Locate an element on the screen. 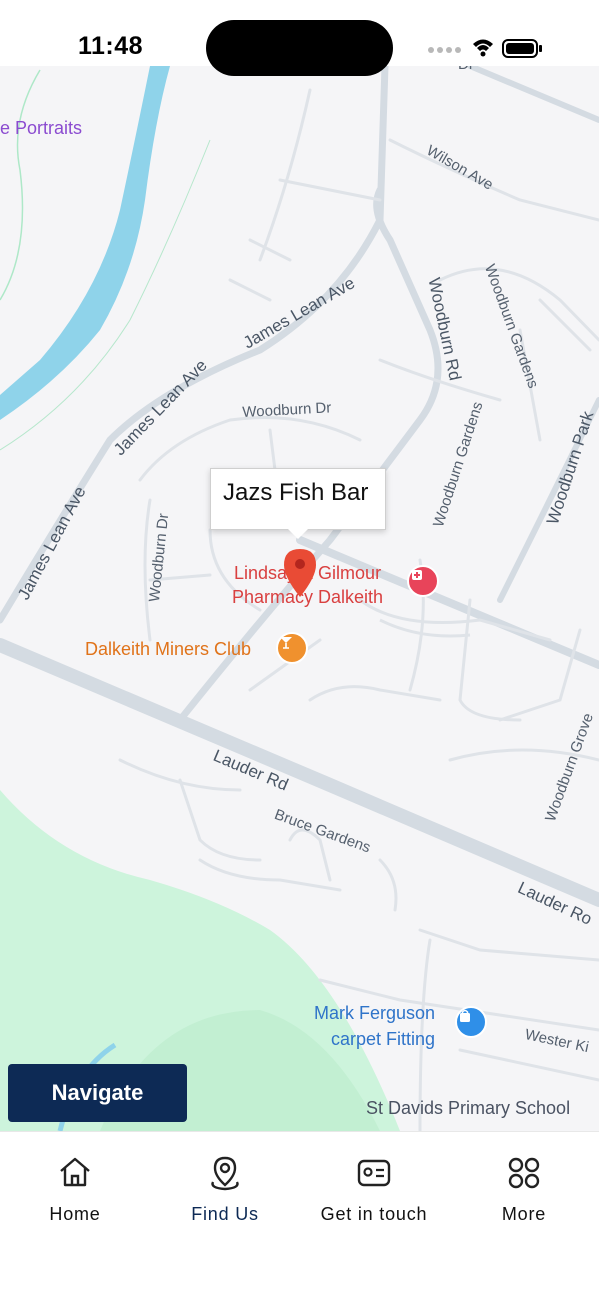 The width and height of the screenshot is (599, 1301). cocktail-icon is located at coordinates (292, 648).